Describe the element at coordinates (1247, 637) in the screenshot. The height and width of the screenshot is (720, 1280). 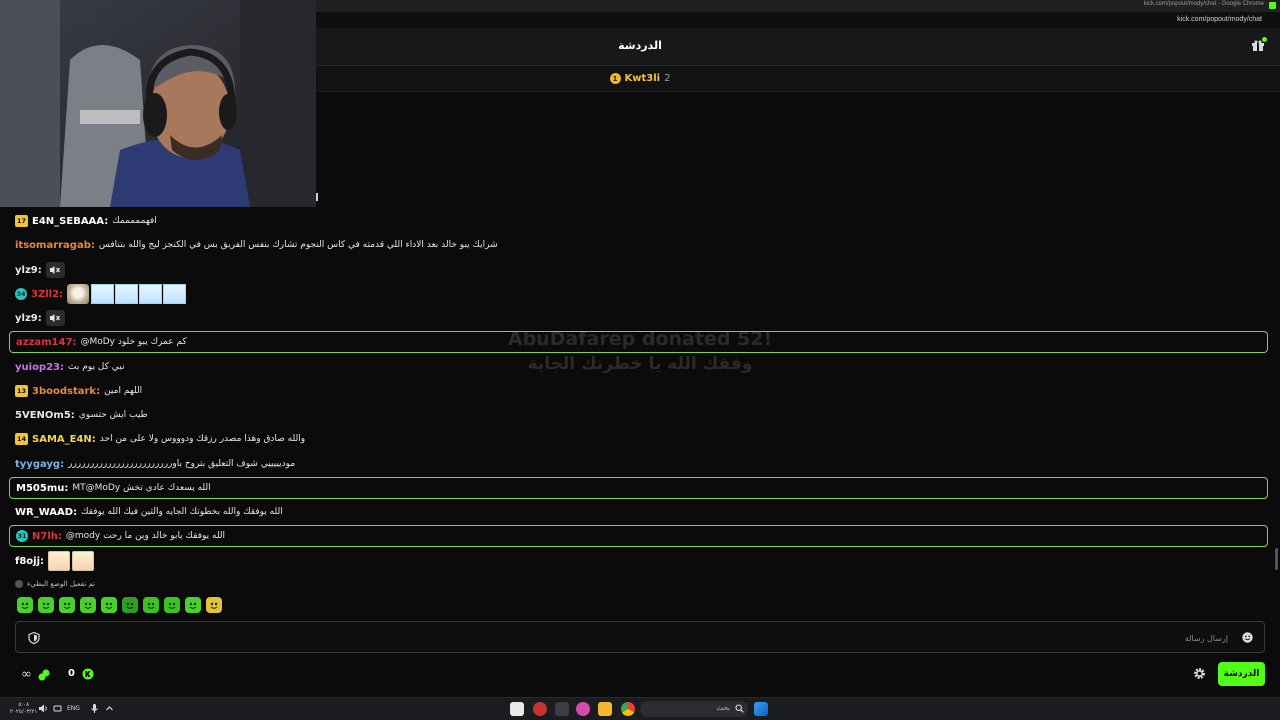
I see `emoji-icon` at that location.